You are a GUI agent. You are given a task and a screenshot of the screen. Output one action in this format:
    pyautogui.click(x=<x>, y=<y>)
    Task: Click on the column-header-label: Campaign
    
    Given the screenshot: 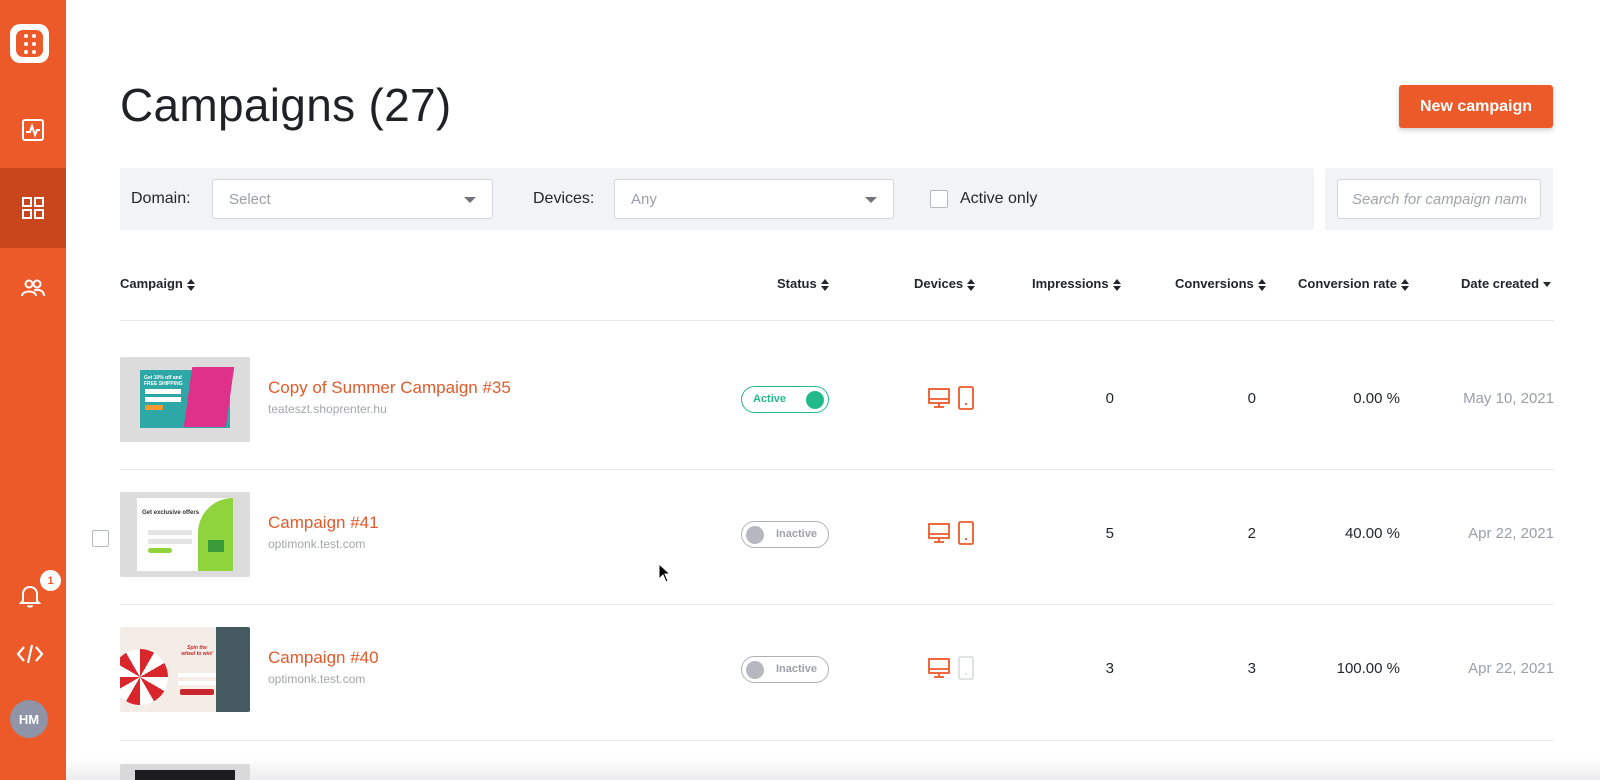 What is the action you would take?
    pyautogui.click(x=151, y=283)
    